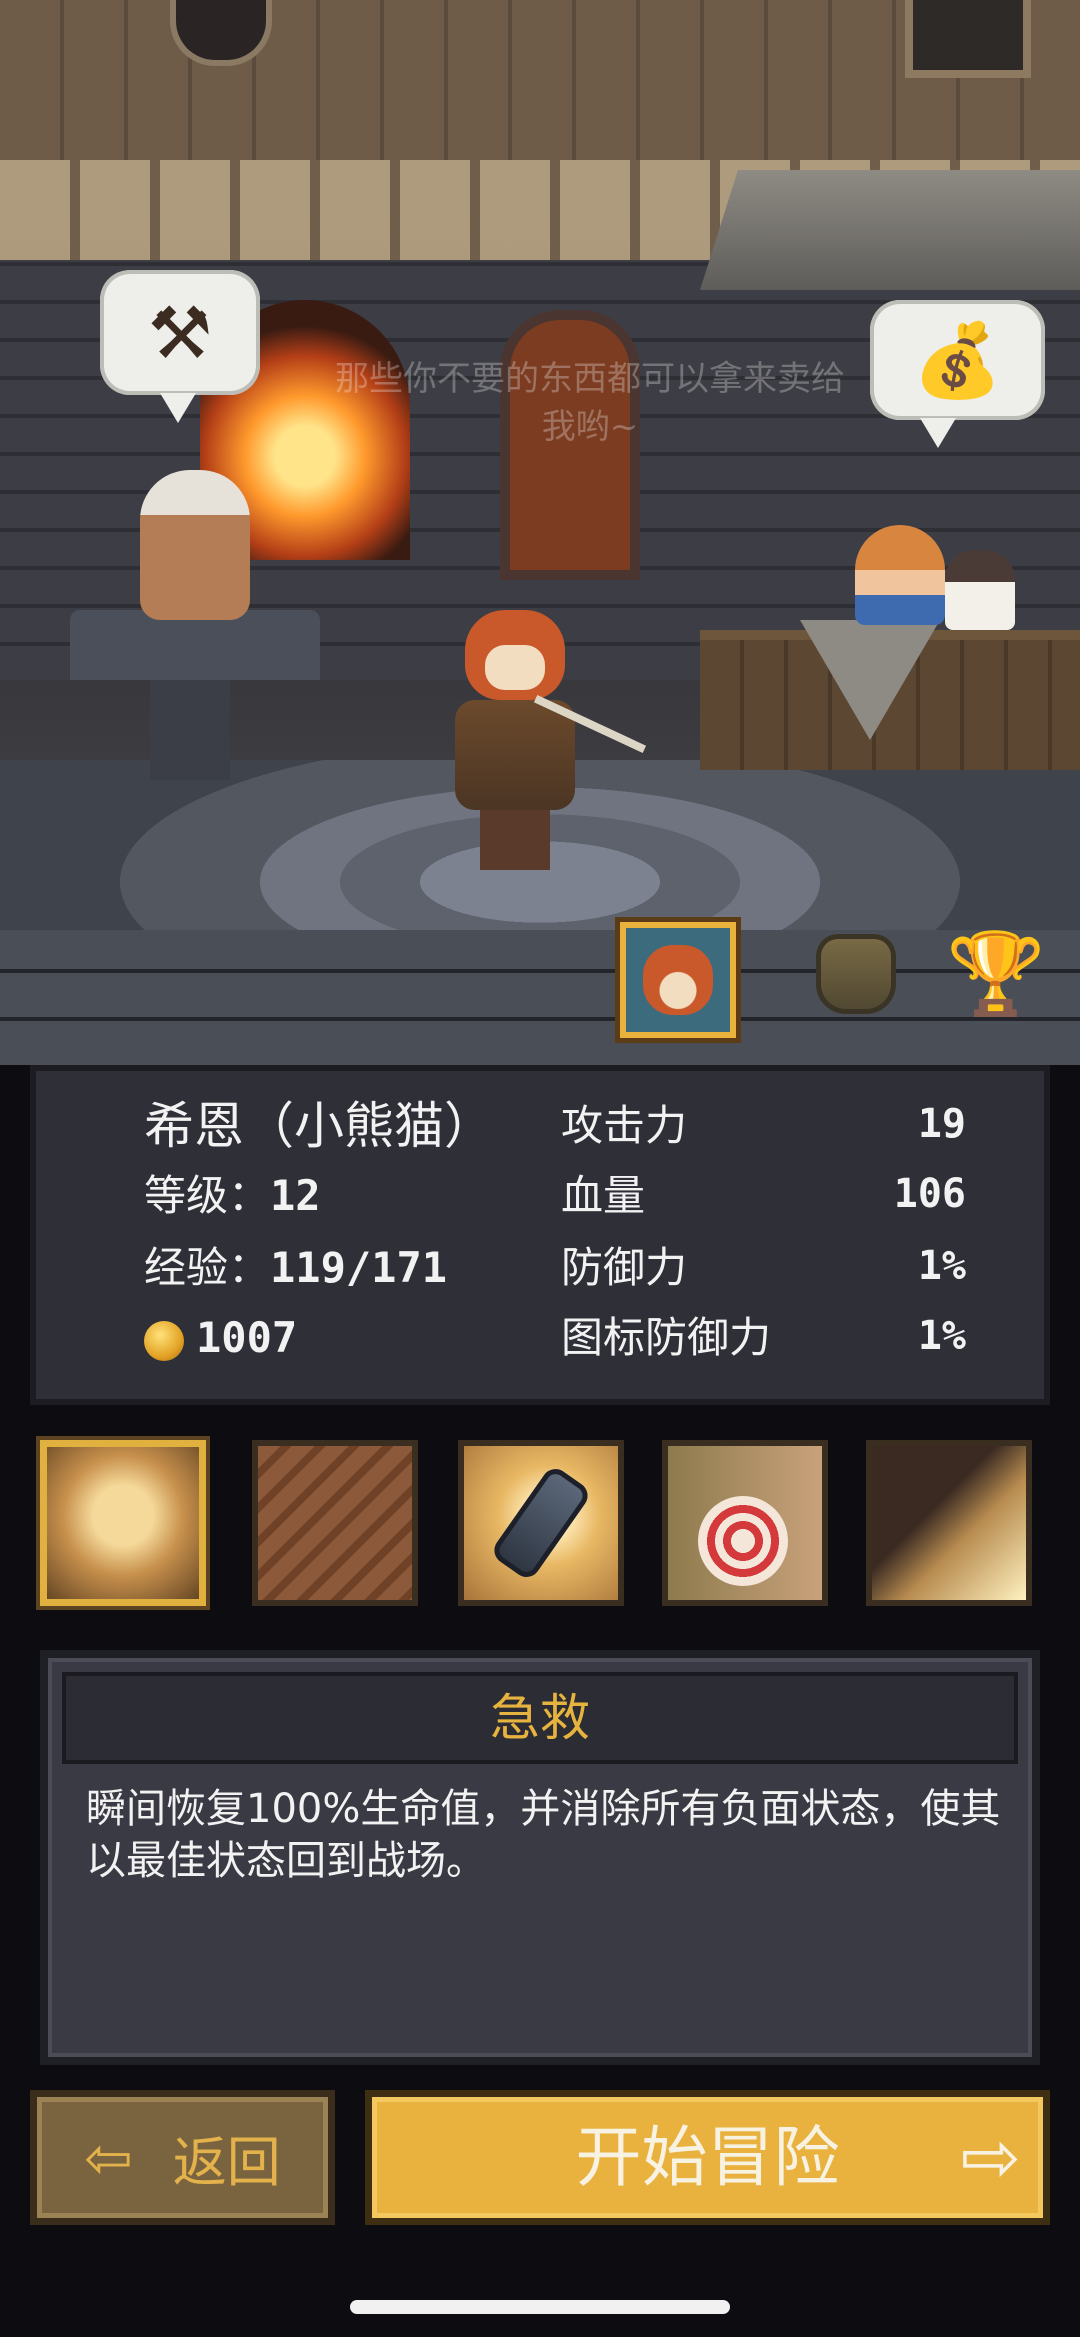  I want to click on back-button: ⇦ 返回, so click(182, 2157).